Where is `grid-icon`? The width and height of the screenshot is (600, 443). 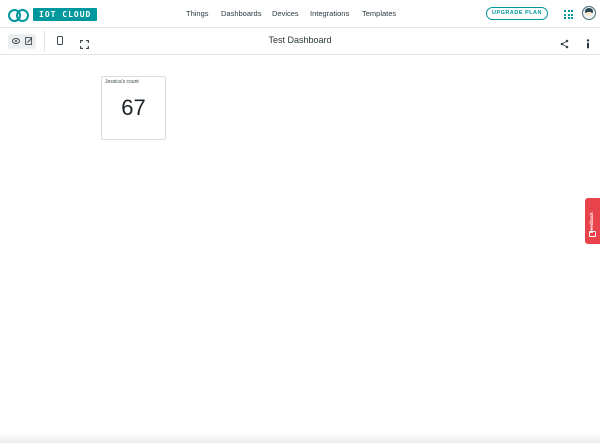
grid-icon is located at coordinates (568, 14).